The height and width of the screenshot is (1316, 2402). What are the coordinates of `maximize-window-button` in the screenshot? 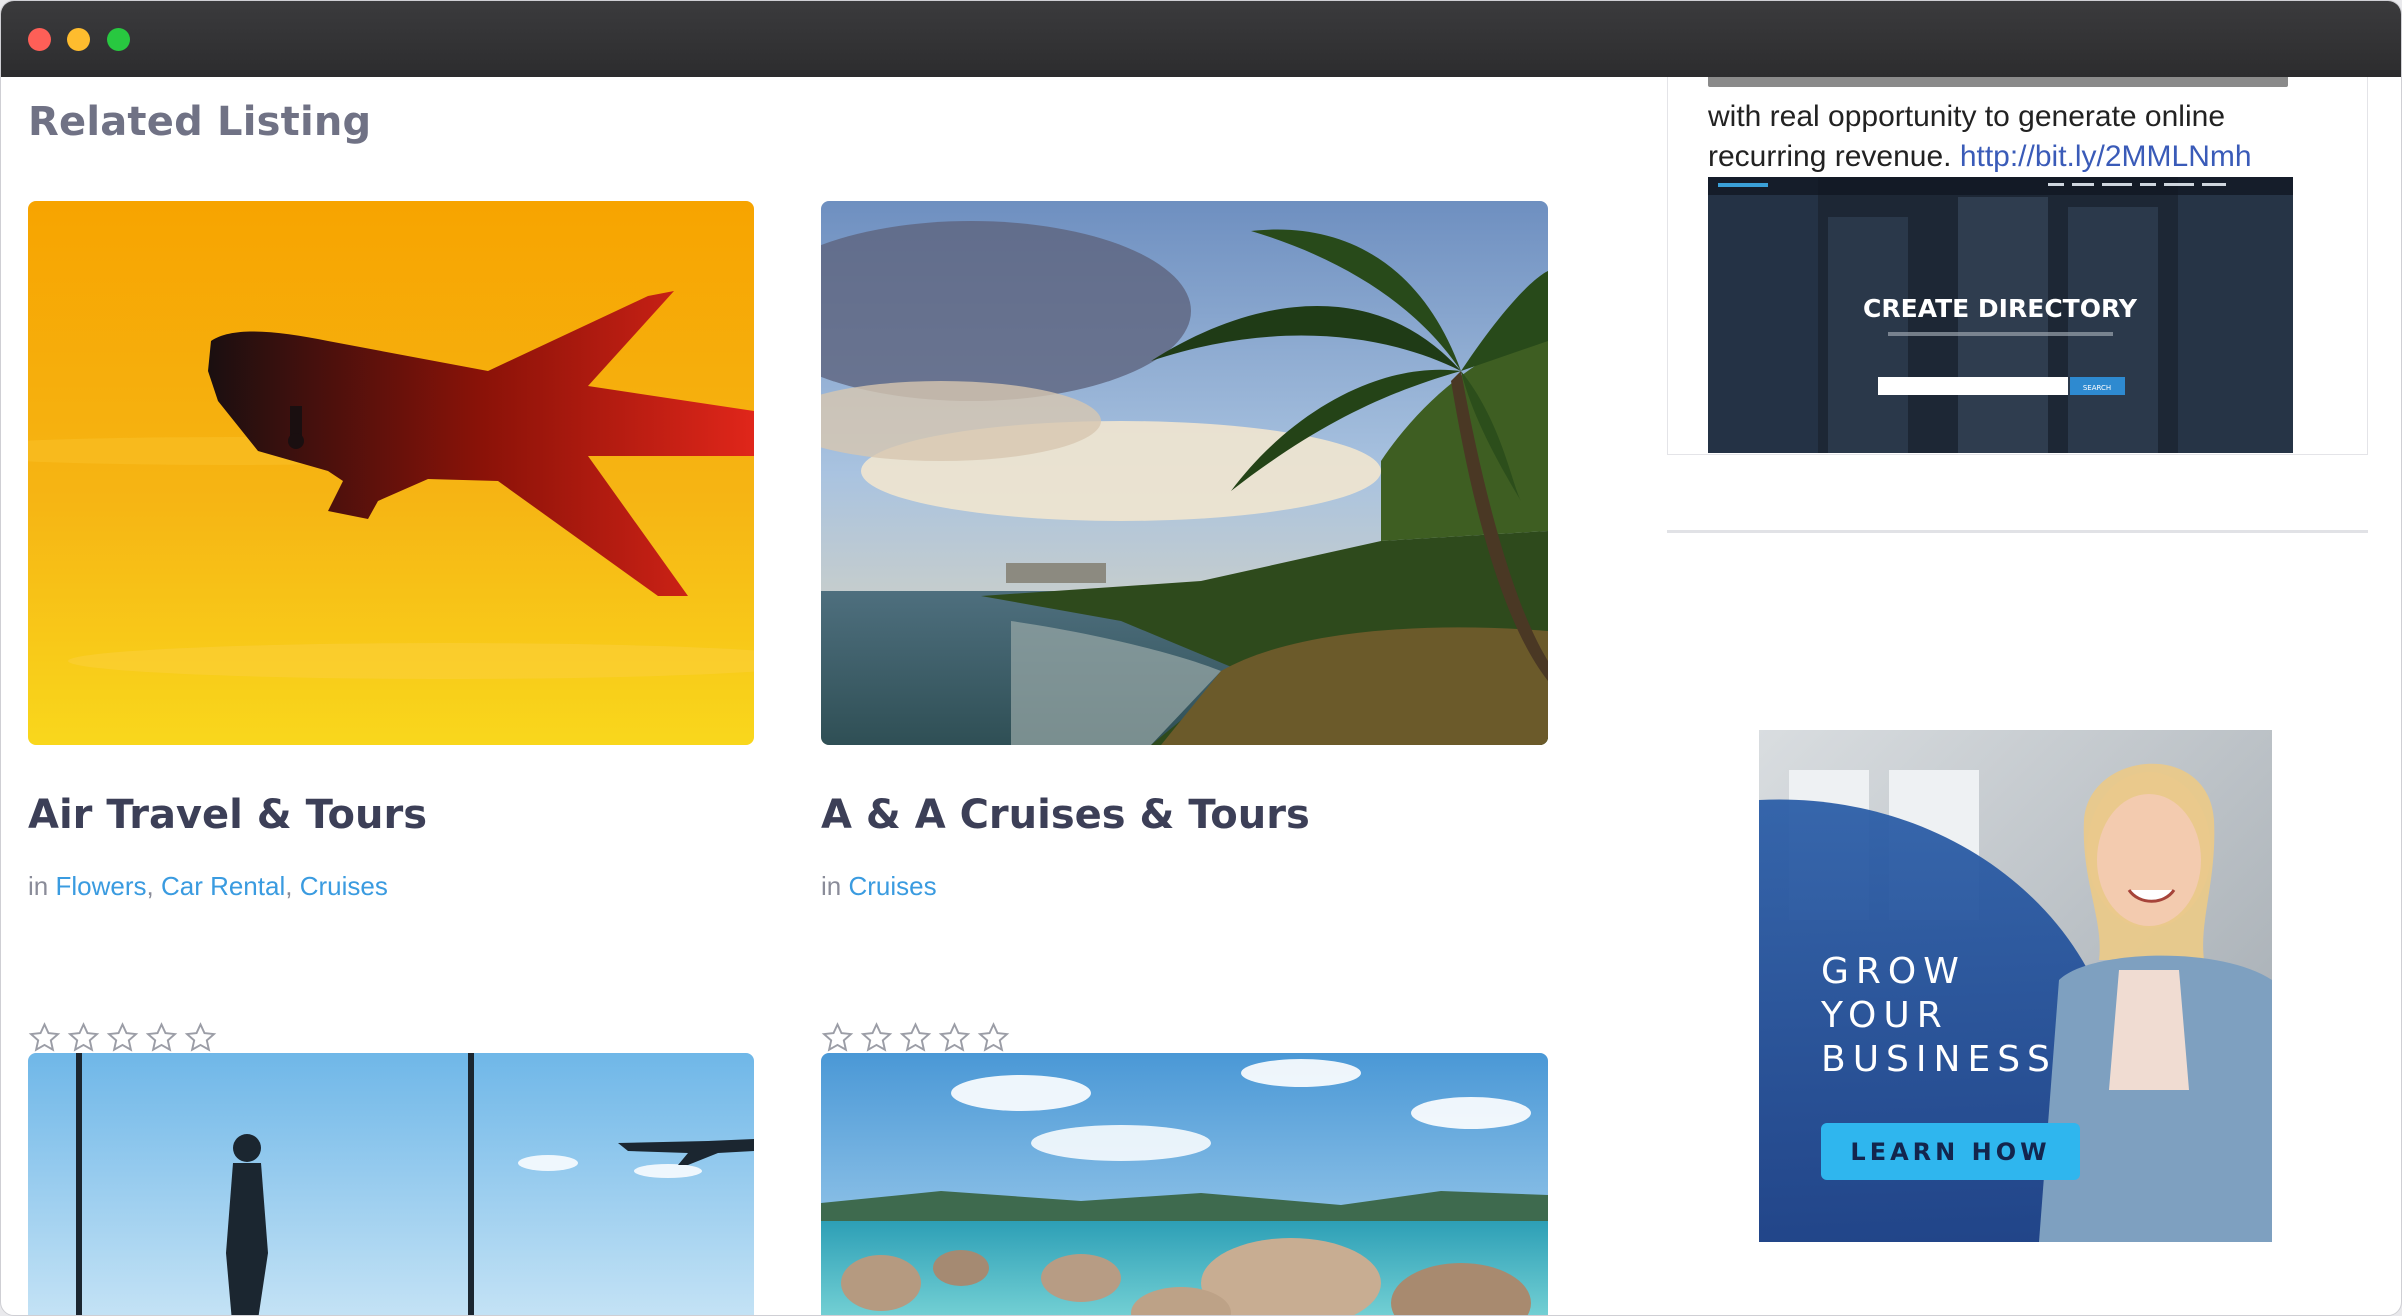 It's located at (118, 39).